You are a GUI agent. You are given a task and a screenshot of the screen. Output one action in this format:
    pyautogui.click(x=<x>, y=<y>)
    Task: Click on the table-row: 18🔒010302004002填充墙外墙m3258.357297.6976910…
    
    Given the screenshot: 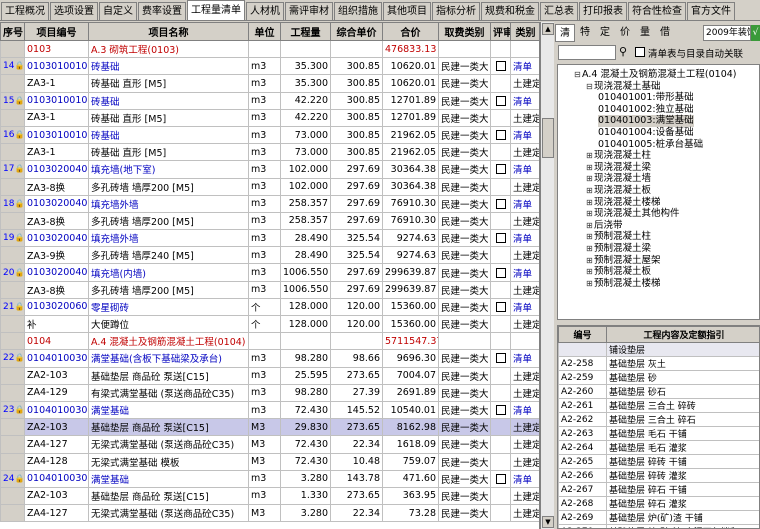 What is the action you would take?
    pyautogui.click(x=269, y=203)
    